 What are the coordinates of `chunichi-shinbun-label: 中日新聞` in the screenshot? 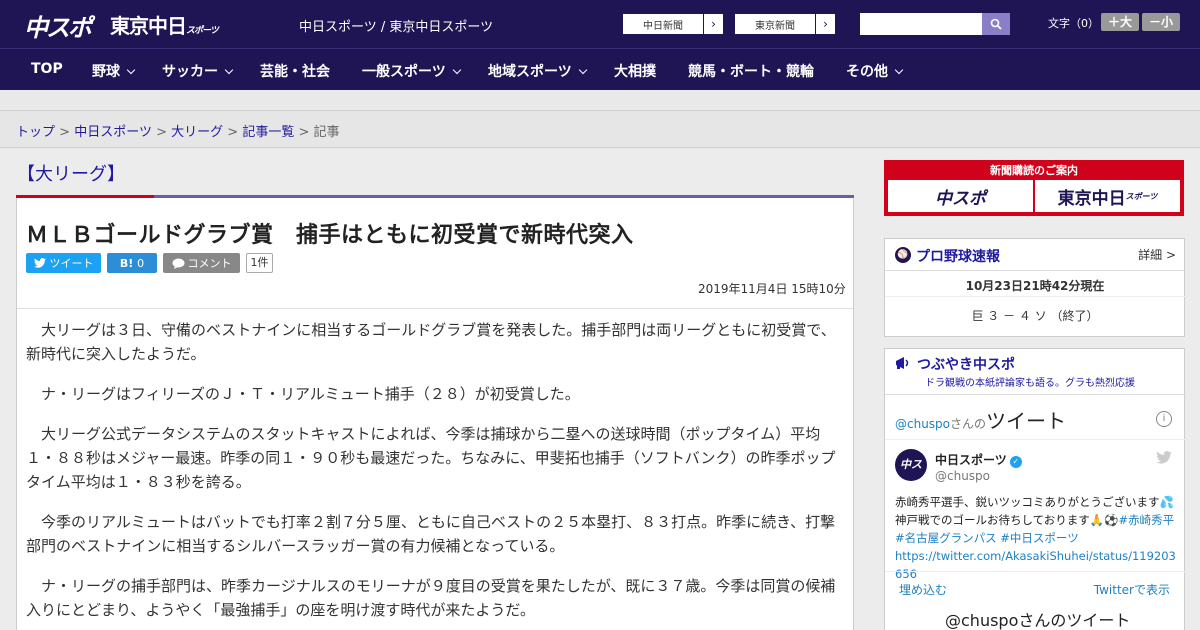 It's located at (663, 26).